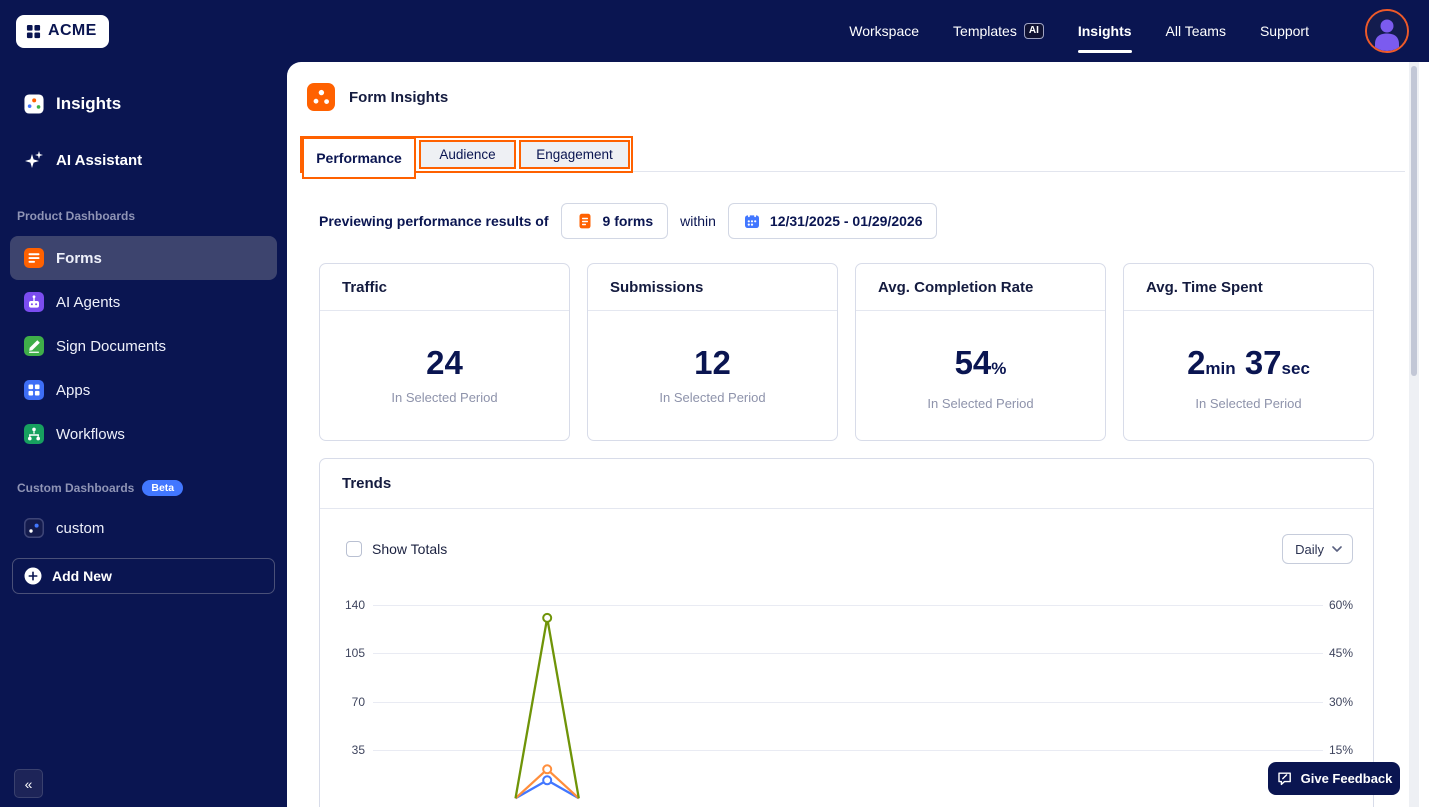 The image size is (1429, 807). I want to click on stat-value: 2min 37sec, so click(1248, 366).